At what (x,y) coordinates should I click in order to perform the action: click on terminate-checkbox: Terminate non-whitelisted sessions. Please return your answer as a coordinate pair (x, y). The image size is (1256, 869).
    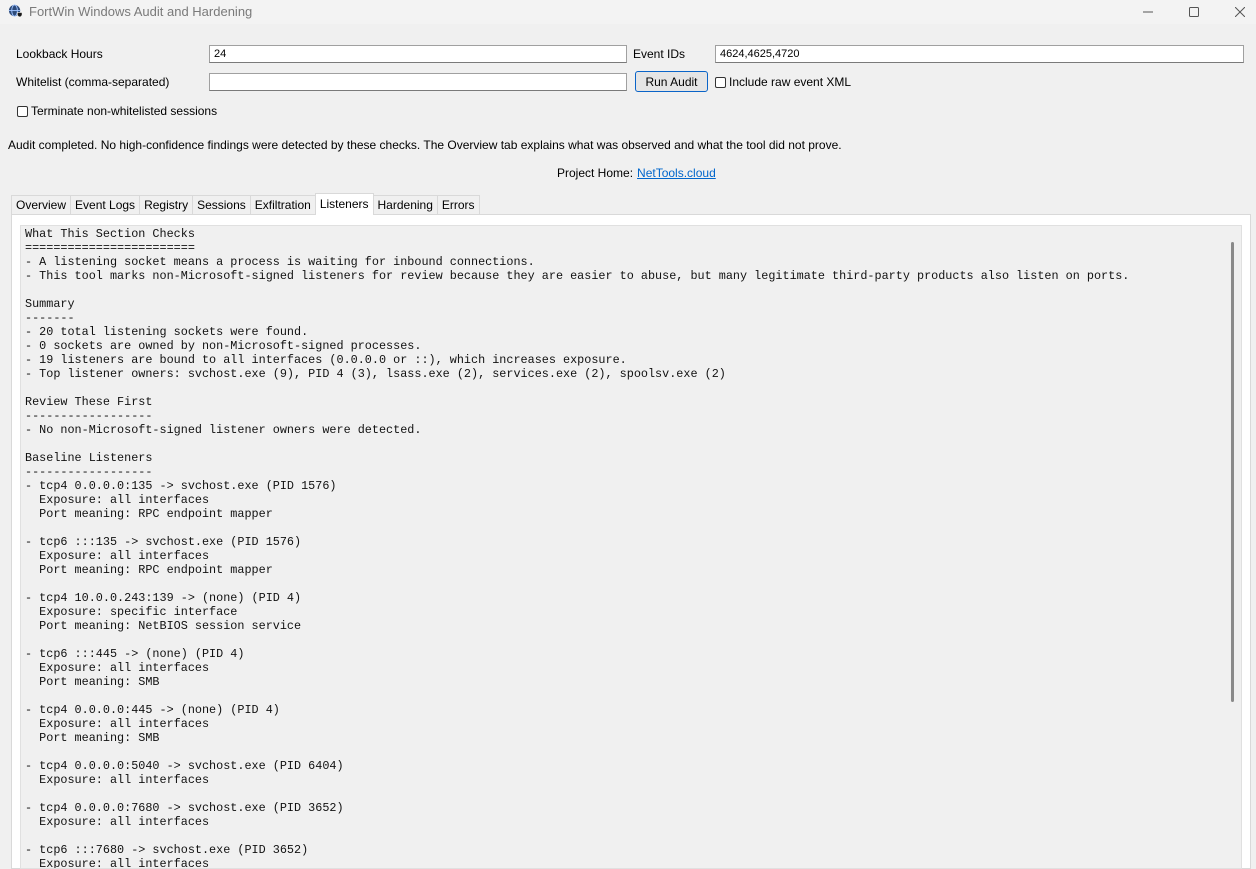
    Looking at the image, I should click on (117, 111).